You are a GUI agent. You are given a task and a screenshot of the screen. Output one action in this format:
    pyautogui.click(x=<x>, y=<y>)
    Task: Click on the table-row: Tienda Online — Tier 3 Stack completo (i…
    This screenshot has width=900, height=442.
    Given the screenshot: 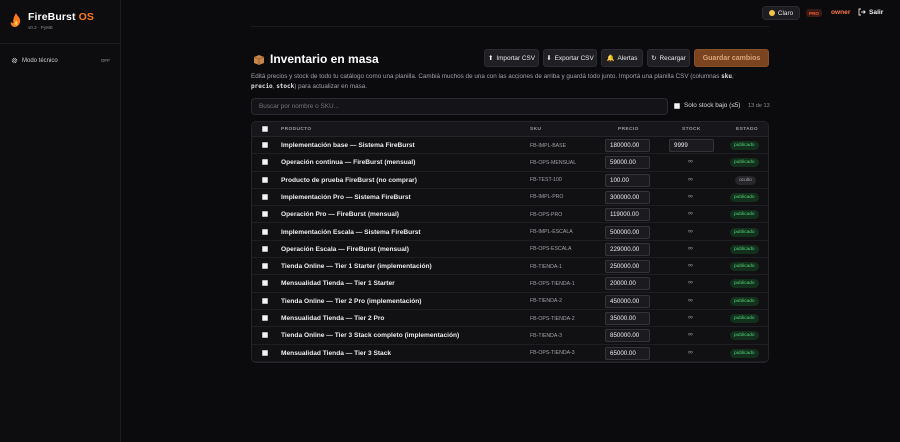 What is the action you would take?
    pyautogui.click(x=510, y=336)
    